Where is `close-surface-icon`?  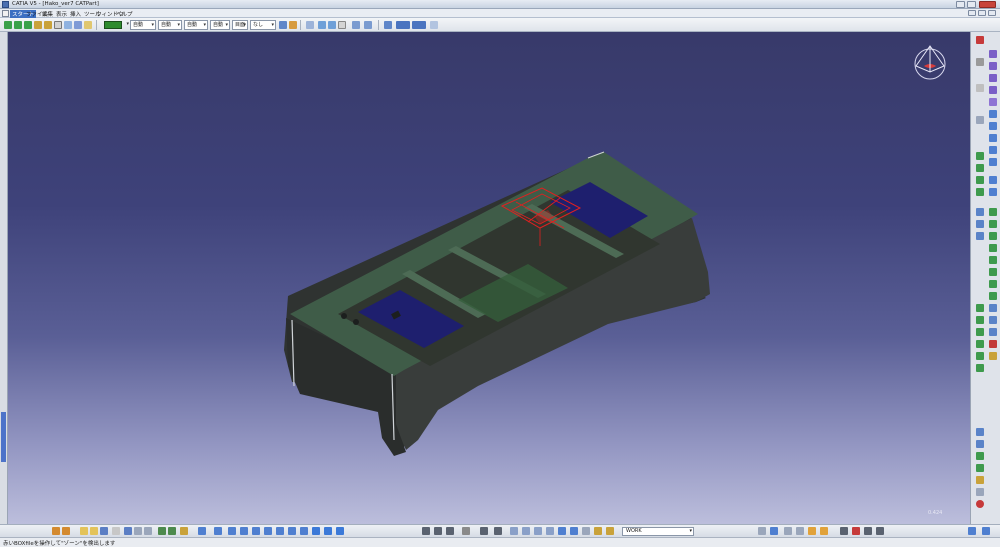
close-surface-icon is located at coordinates (993, 248).